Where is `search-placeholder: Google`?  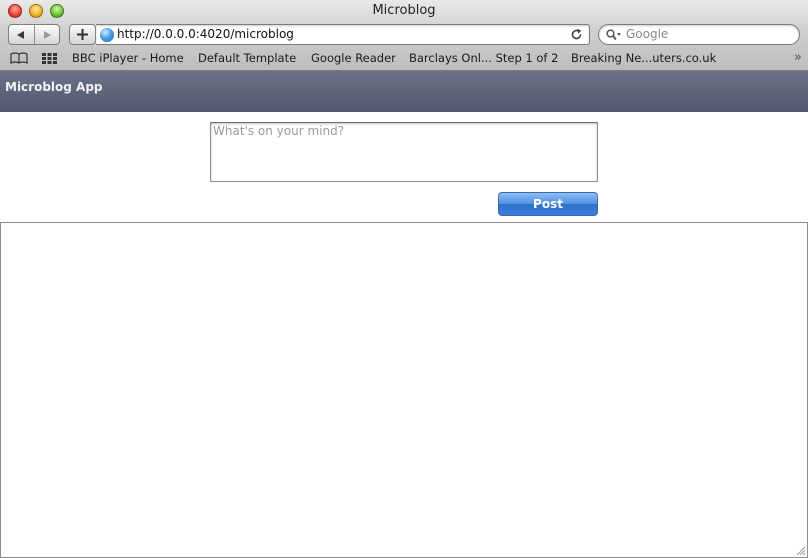 search-placeholder: Google is located at coordinates (647, 34).